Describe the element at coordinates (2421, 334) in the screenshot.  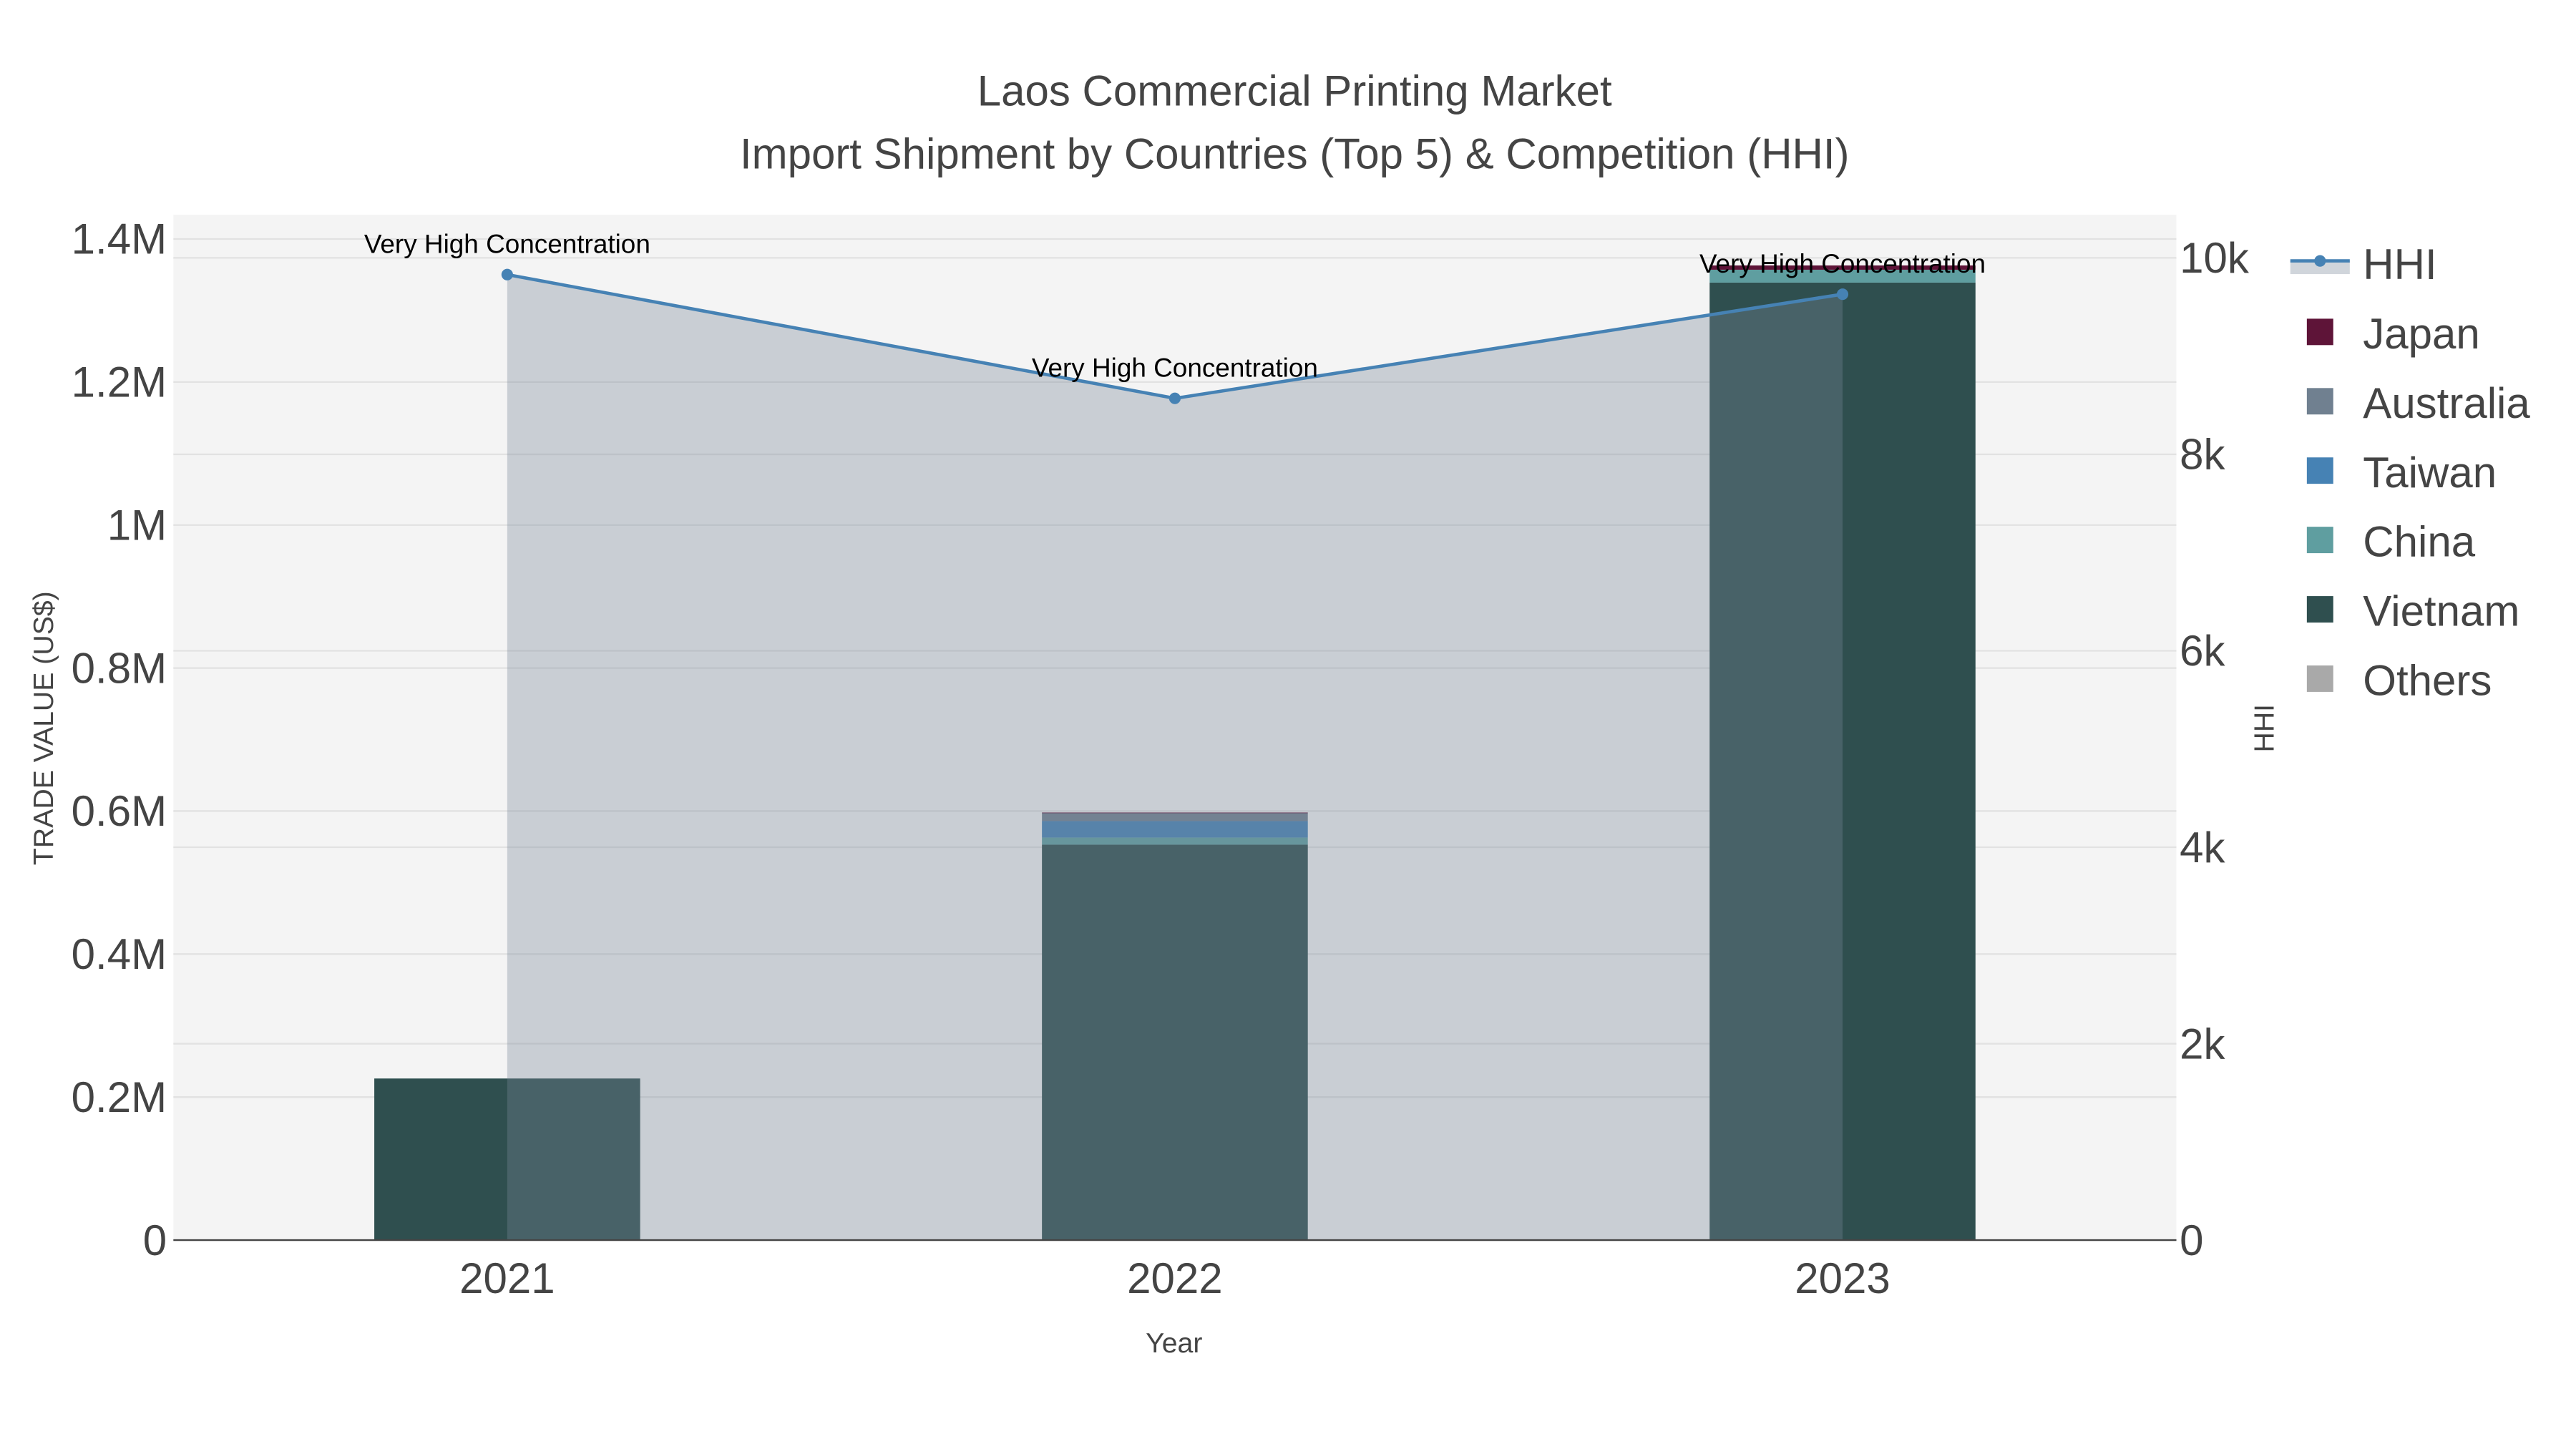
I see `legend-label-japan: Japan` at that location.